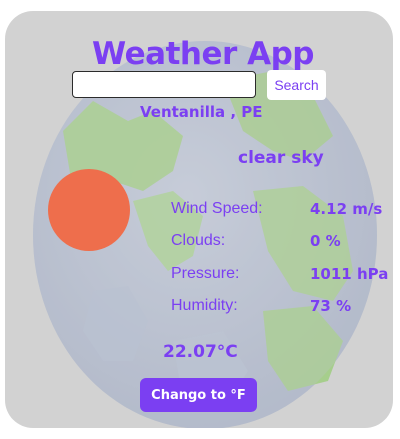 This screenshot has height=439, width=400. What do you see at coordinates (296, 85) in the screenshot?
I see `search-button: Search` at bounding box center [296, 85].